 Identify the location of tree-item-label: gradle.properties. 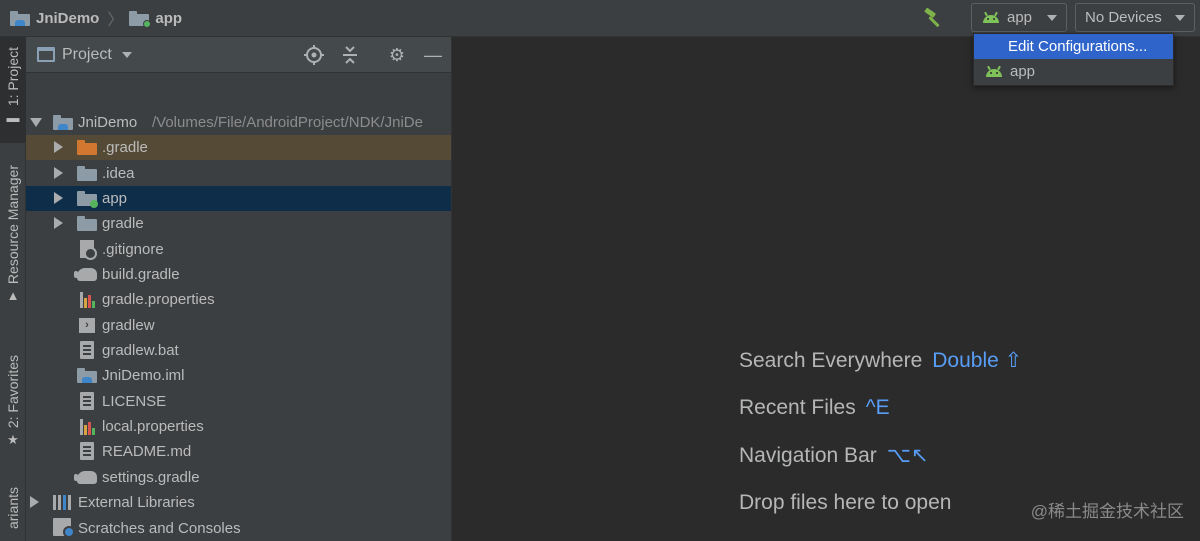
(158, 299).